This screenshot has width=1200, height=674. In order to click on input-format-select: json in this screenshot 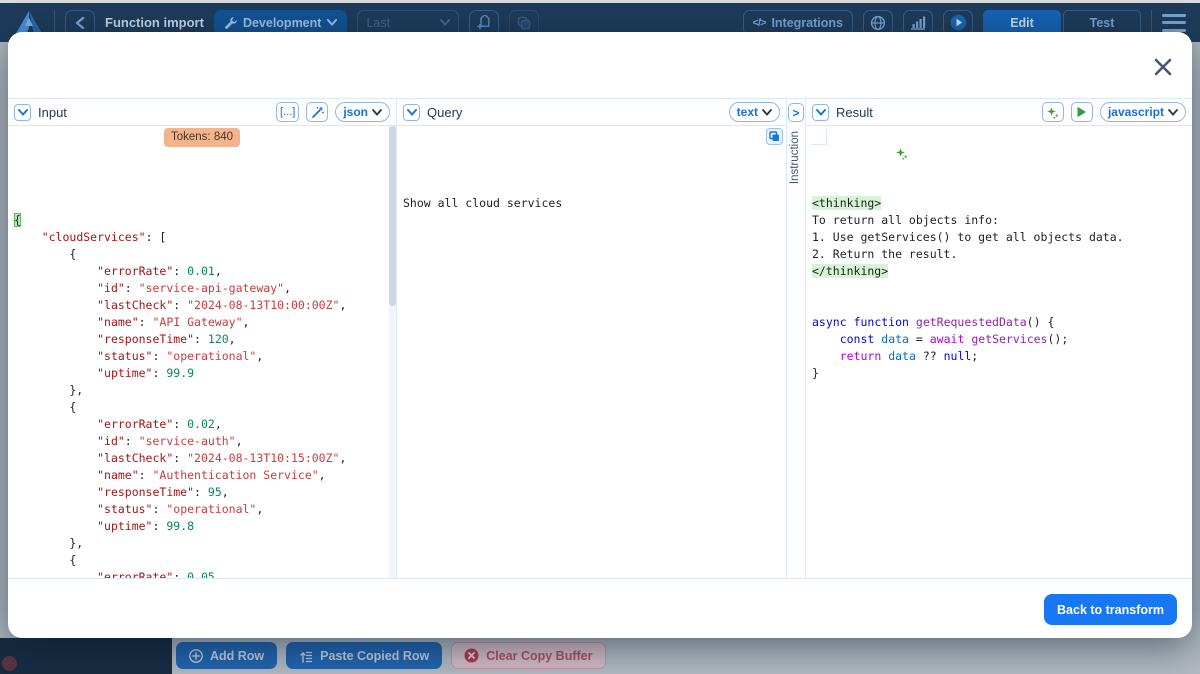, I will do `click(362, 112)`.